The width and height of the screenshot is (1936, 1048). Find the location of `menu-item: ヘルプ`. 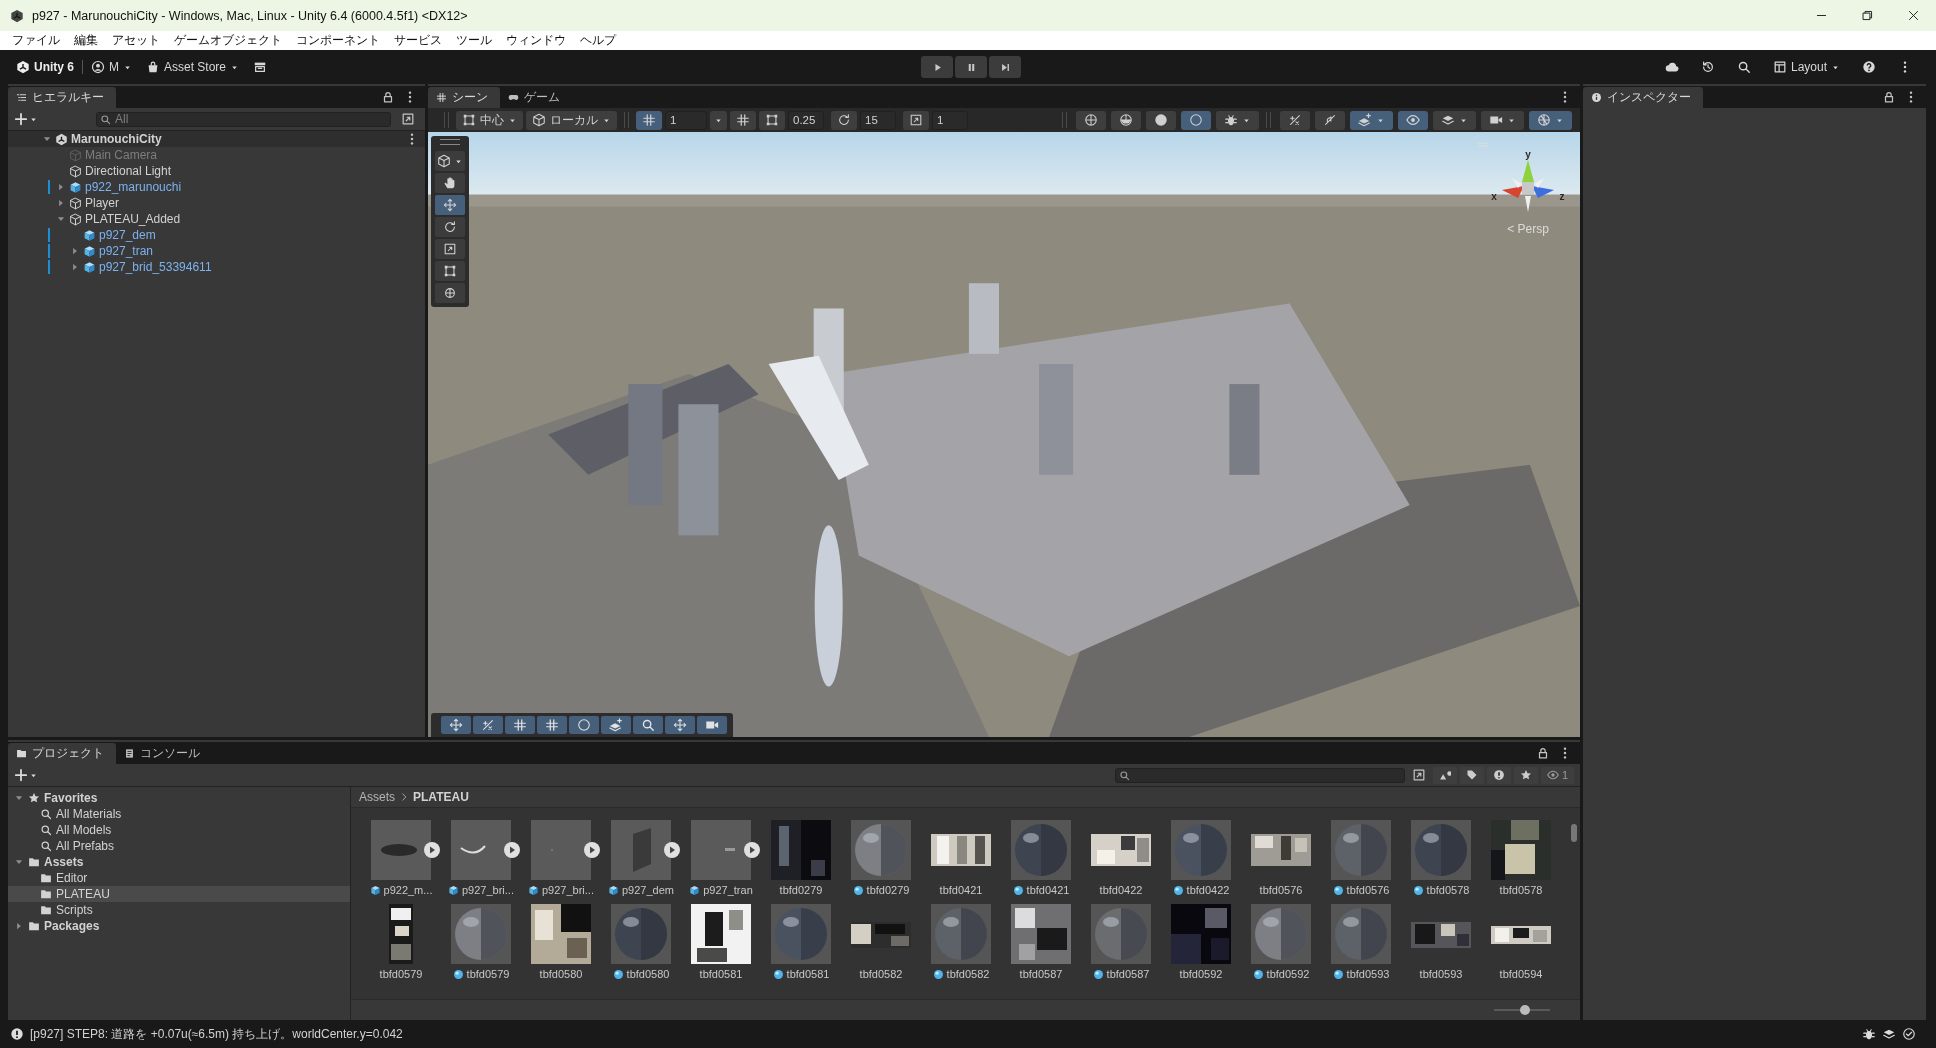

menu-item: ヘルプ is located at coordinates (598, 40).